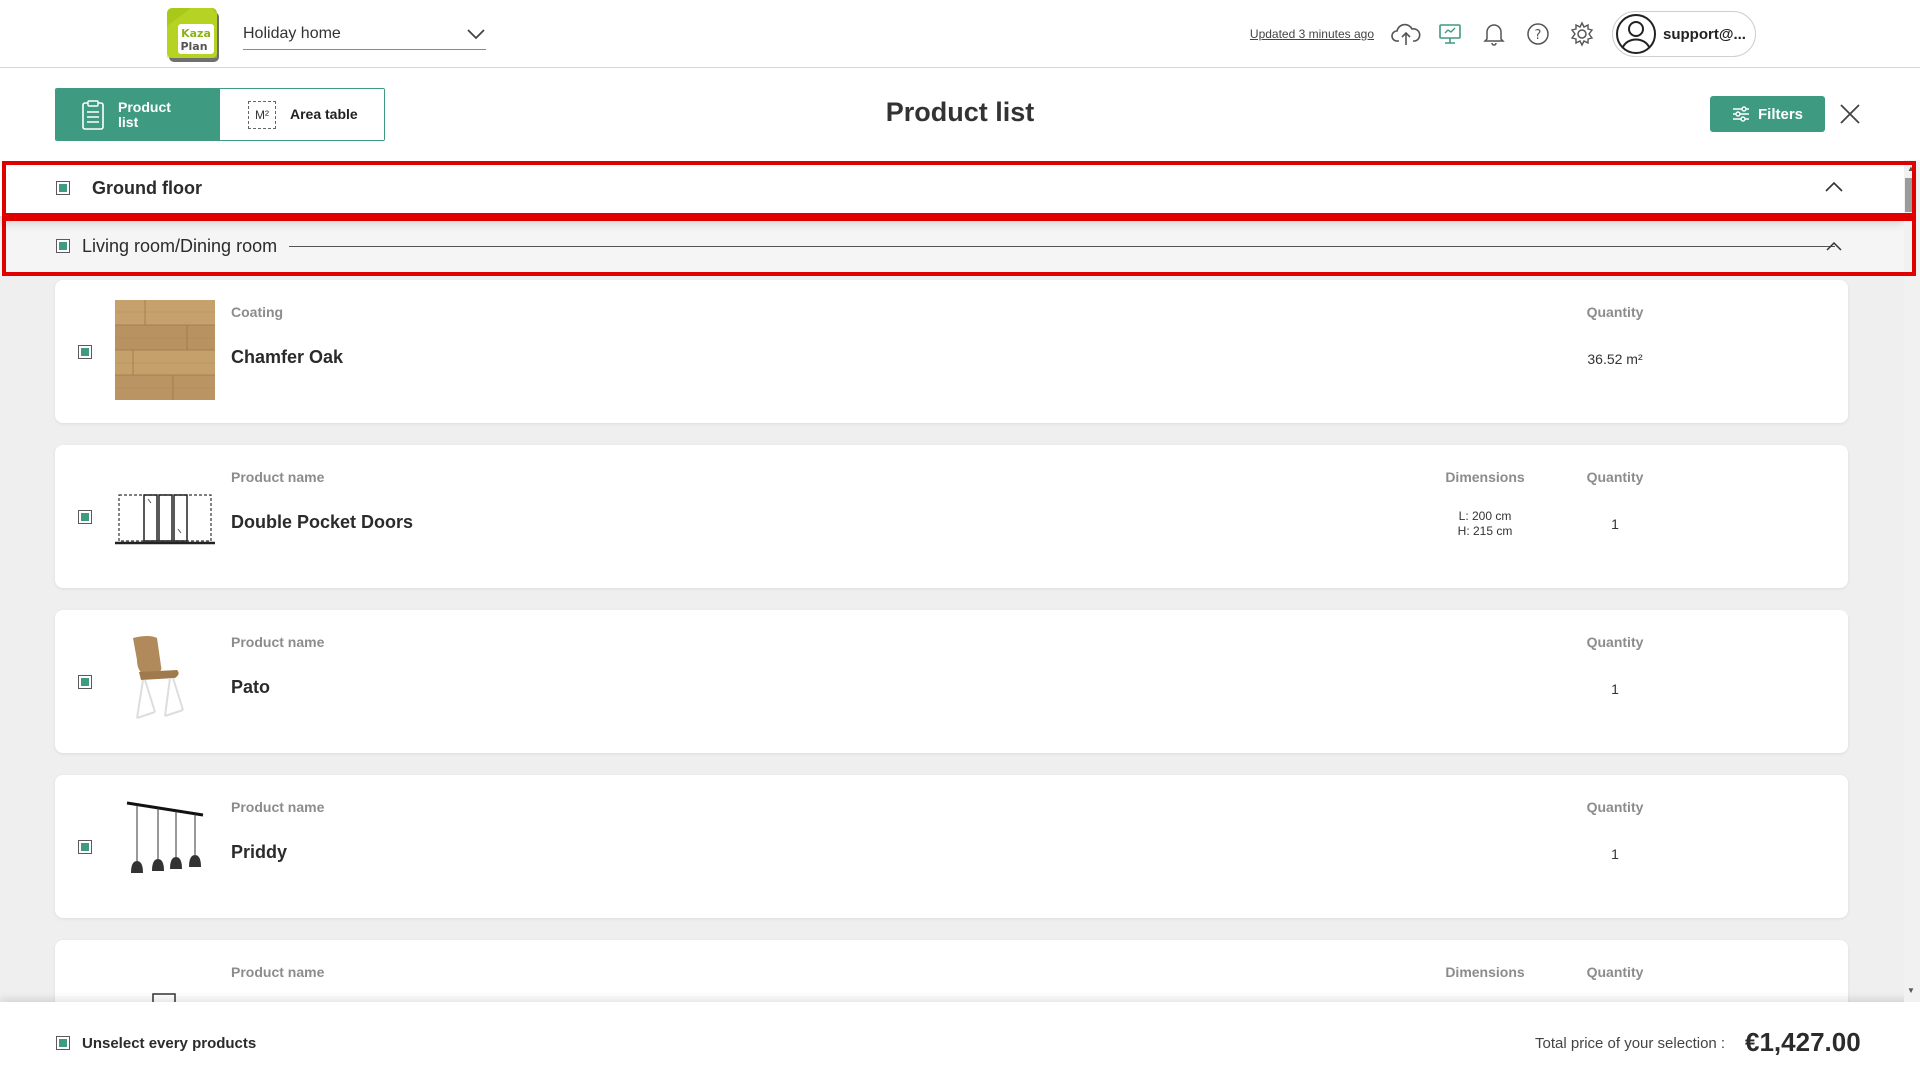 This screenshot has height=1080, width=1920. What do you see at coordinates (1630, 1043) in the screenshot?
I see `total-price-label: Total price of your selection :` at bounding box center [1630, 1043].